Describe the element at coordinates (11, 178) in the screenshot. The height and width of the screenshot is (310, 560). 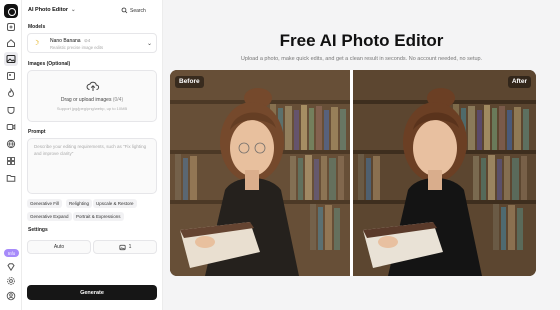
I see `folder-icon` at that location.